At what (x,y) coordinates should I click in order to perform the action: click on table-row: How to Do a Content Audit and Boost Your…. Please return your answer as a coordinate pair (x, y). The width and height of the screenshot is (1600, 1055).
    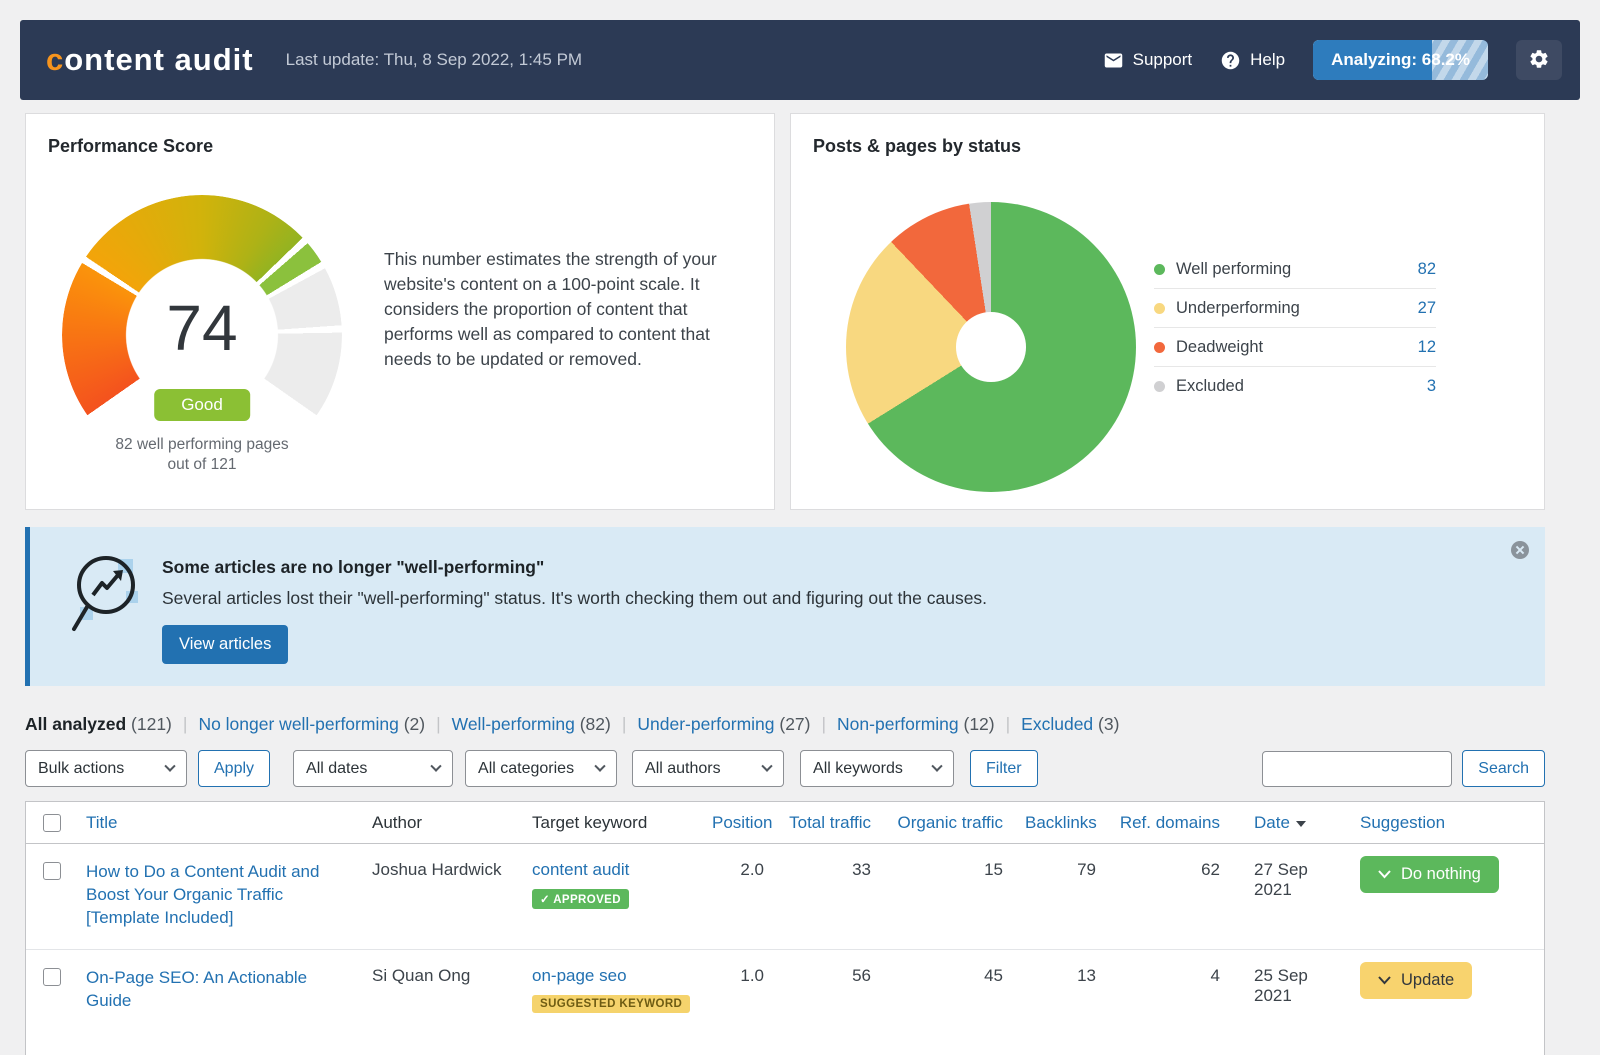
    Looking at the image, I should click on (785, 897).